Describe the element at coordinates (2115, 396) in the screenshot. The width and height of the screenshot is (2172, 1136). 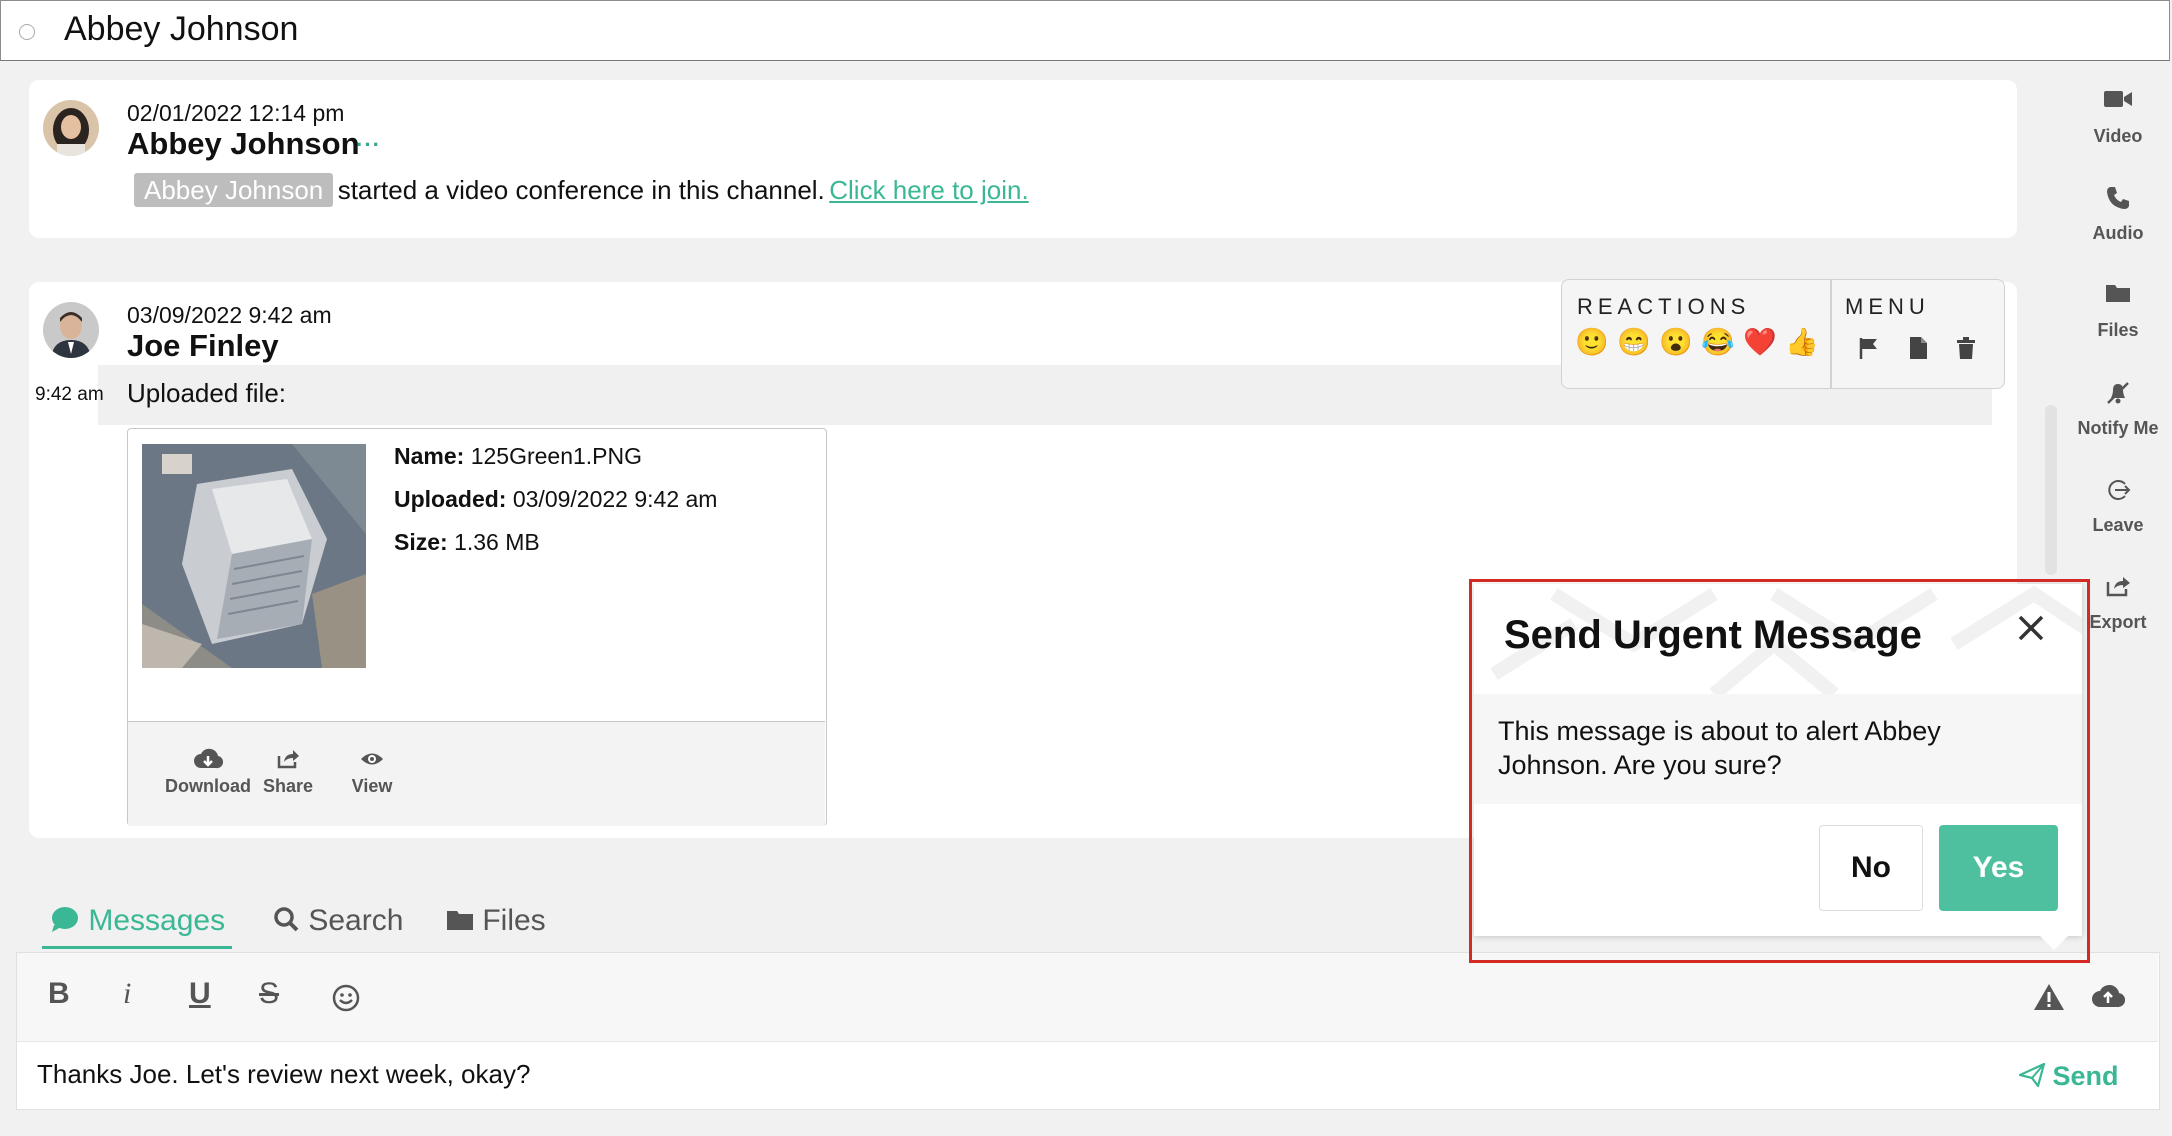
I see `muted-bell-icon` at that location.